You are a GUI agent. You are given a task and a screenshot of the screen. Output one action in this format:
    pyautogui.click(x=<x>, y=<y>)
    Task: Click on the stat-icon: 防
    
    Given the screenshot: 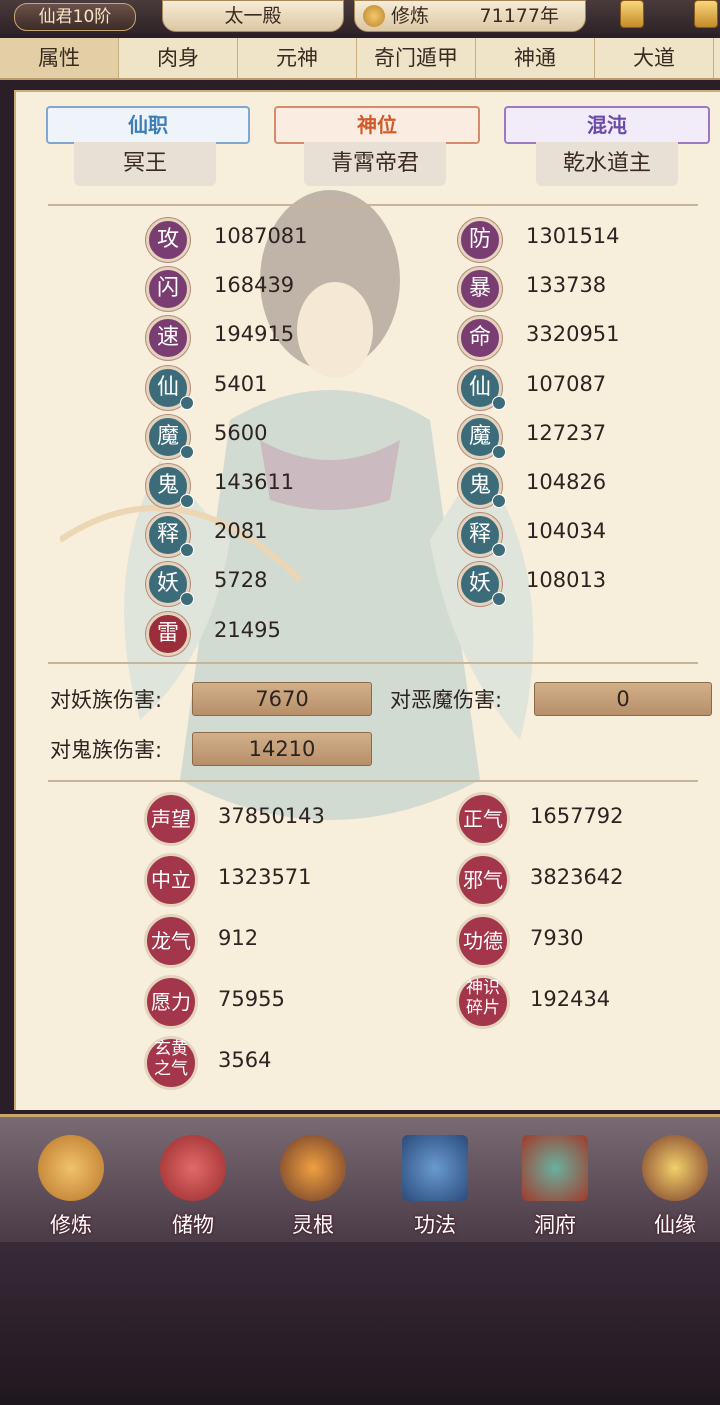 What is the action you would take?
    pyautogui.click(x=480, y=240)
    